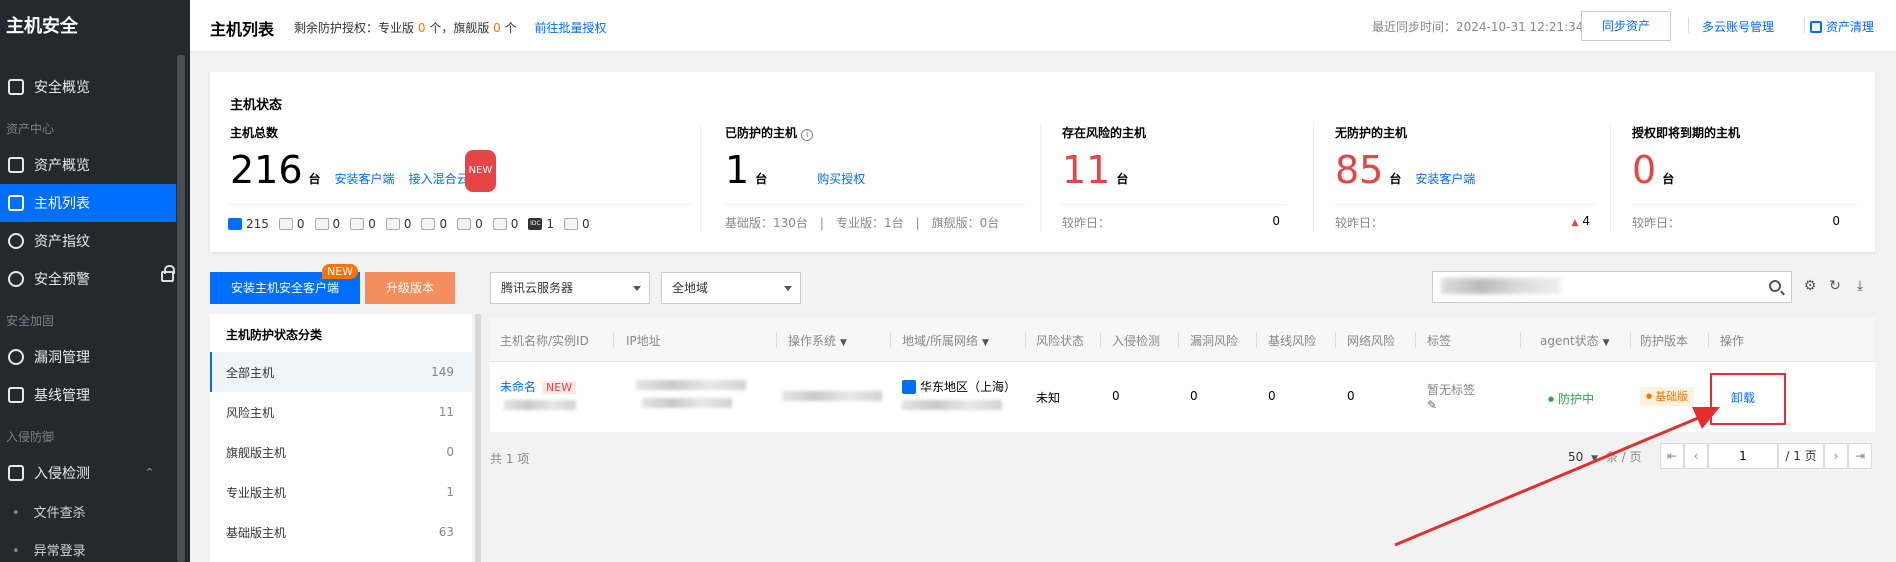  I want to click on stat-value: 0台, so click(1653, 174).